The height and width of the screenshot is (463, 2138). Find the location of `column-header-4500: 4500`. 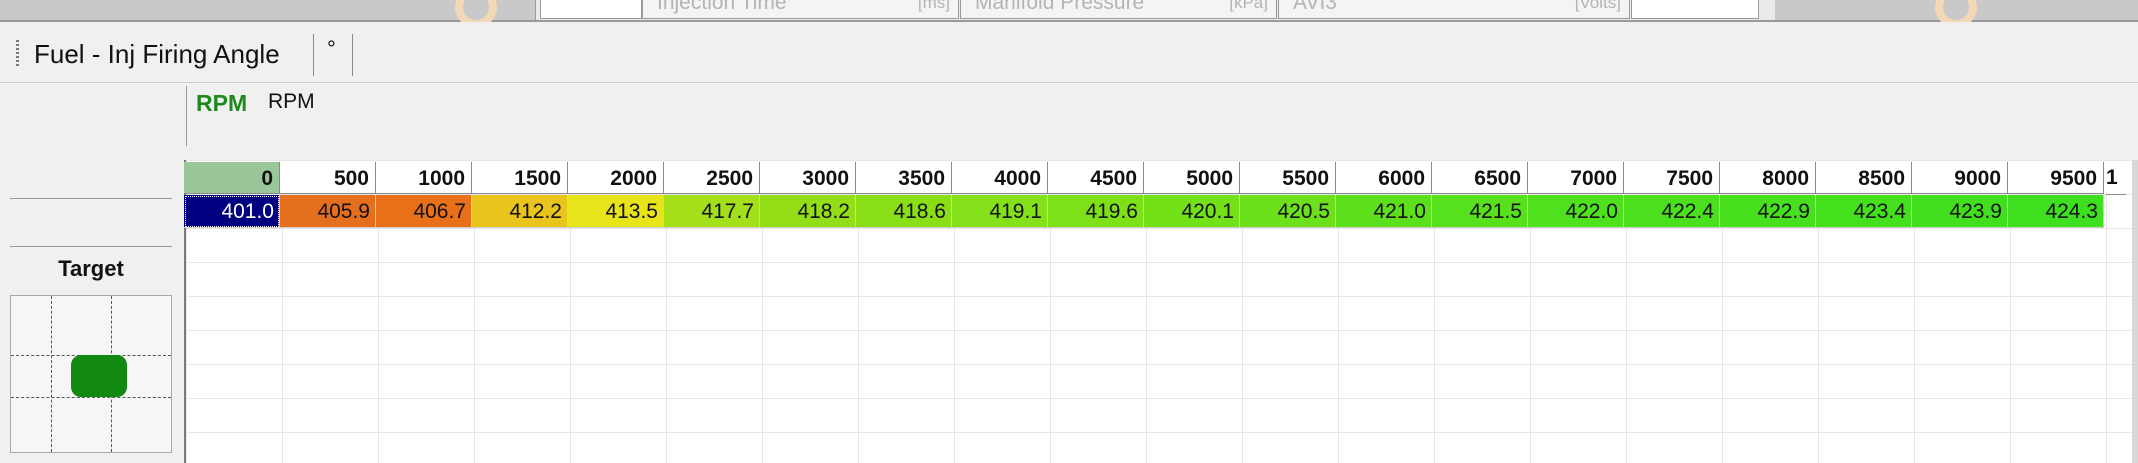

column-header-4500: 4500 is located at coordinates (1096, 178).